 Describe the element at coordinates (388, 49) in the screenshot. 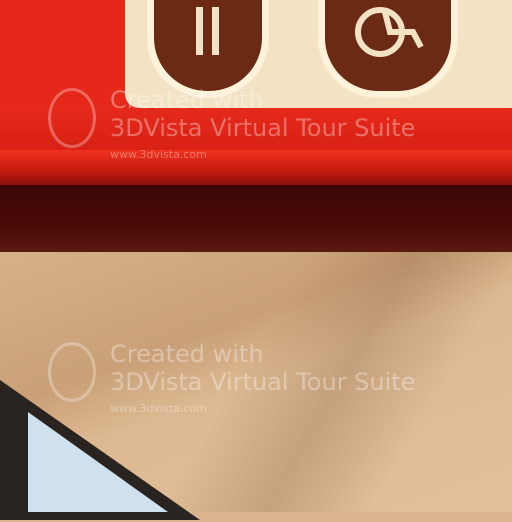

I see `wheelchair-icon` at that location.